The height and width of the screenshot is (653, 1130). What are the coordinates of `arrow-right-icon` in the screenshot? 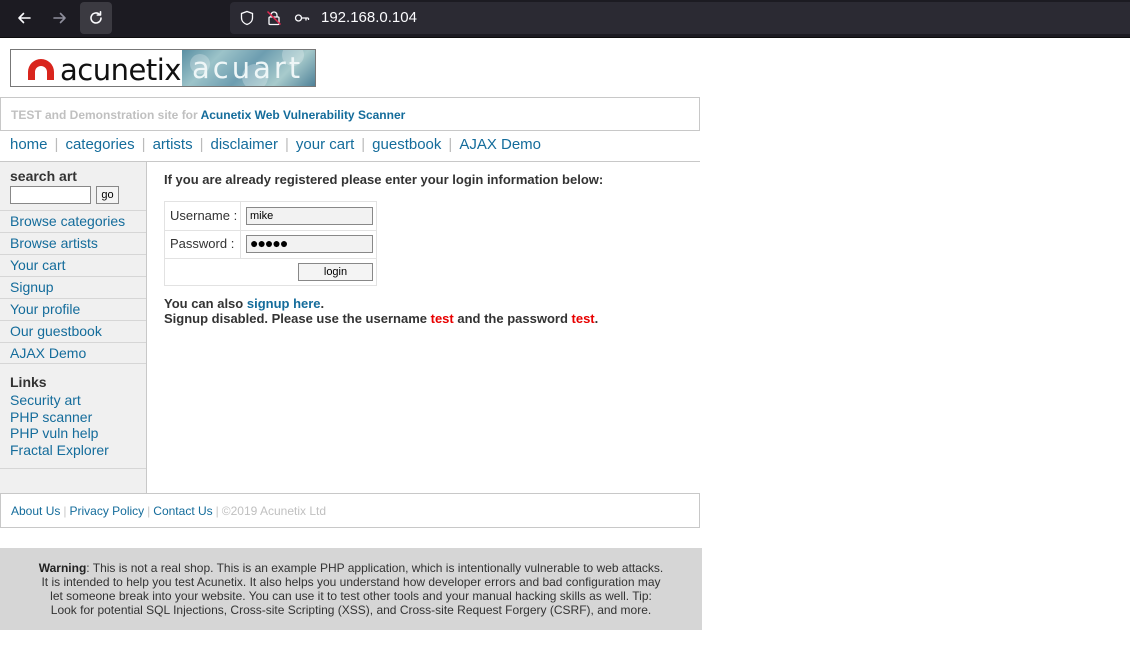 It's located at (59, 18).